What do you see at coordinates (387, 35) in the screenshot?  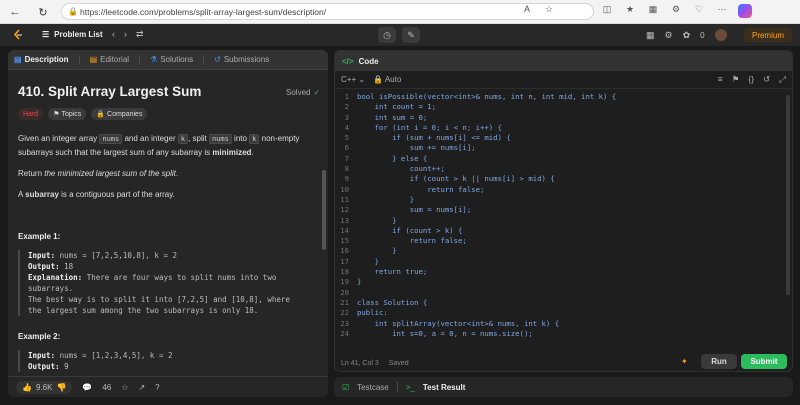 I see `timer-icon: ◷` at bounding box center [387, 35].